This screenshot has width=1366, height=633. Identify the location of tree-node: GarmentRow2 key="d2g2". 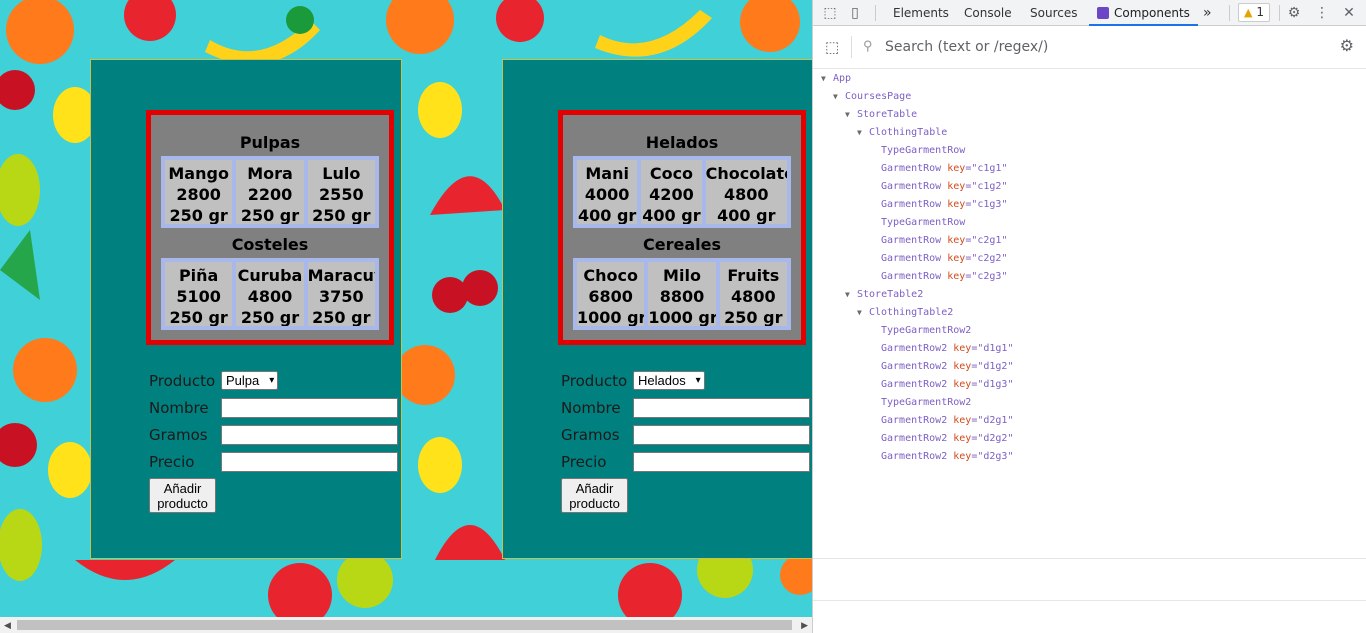
(1089, 439).